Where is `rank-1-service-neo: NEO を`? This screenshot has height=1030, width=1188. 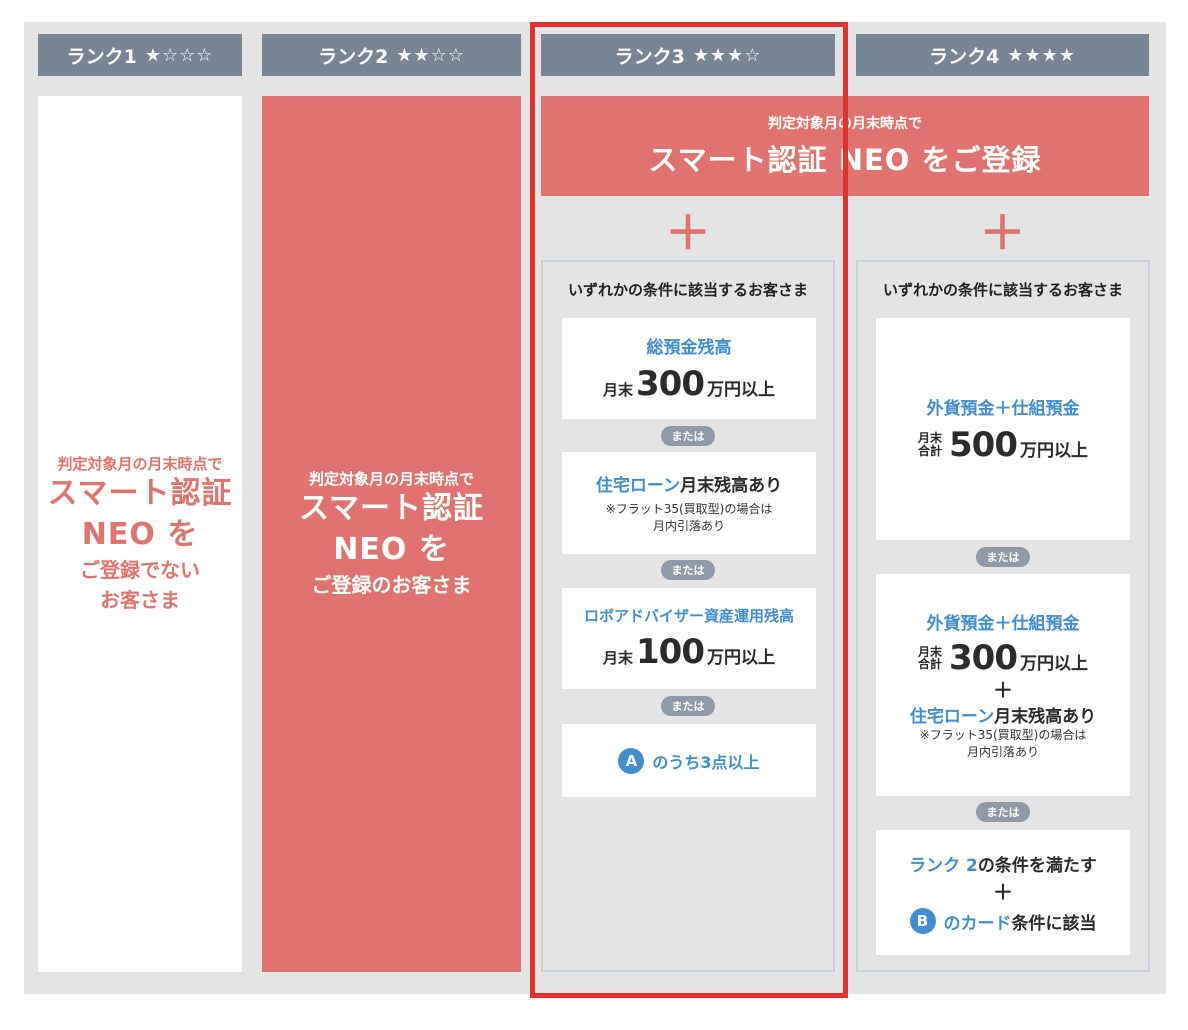 rank-1-service-neo: NEO を is located at coordinates (140, 534).